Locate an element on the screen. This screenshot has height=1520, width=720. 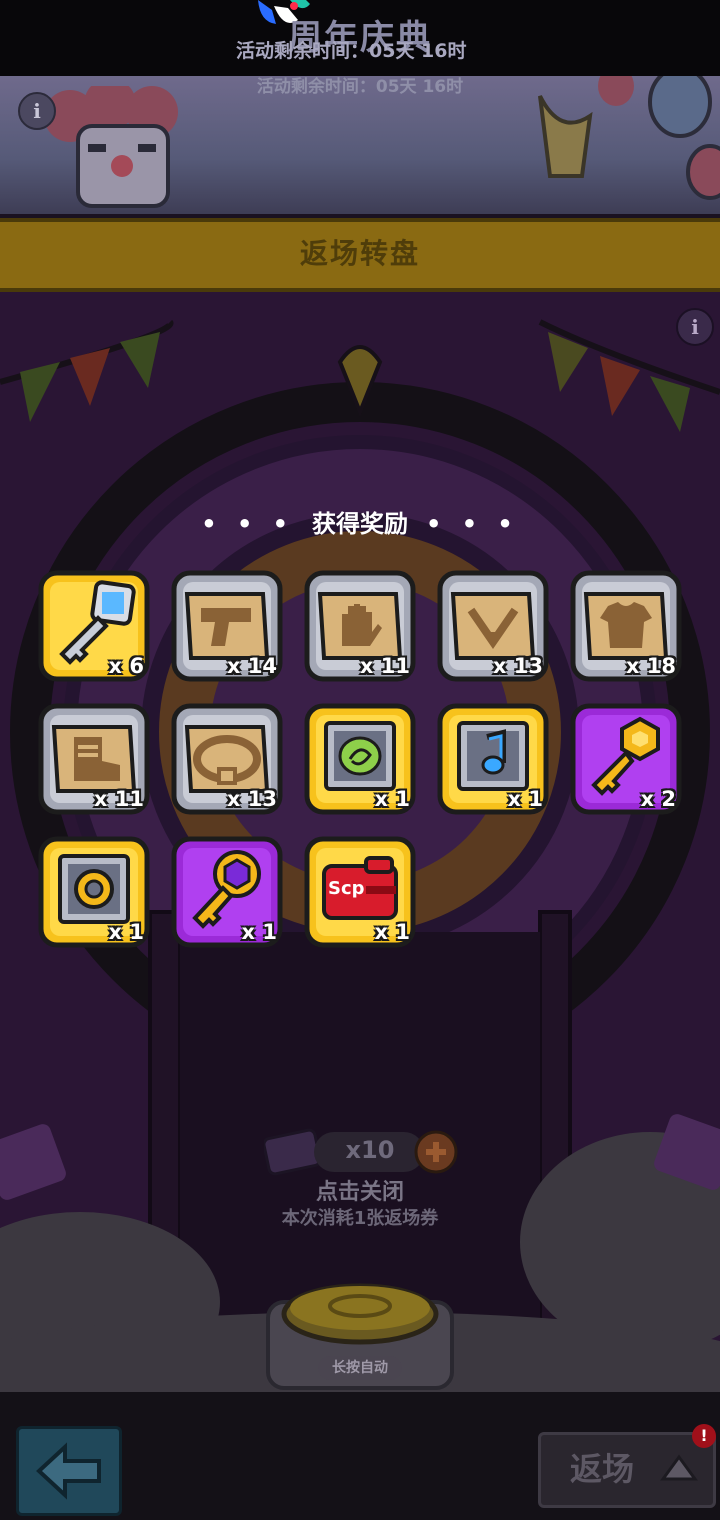
arrow-left-icon is located at coordinates (68, 1471).